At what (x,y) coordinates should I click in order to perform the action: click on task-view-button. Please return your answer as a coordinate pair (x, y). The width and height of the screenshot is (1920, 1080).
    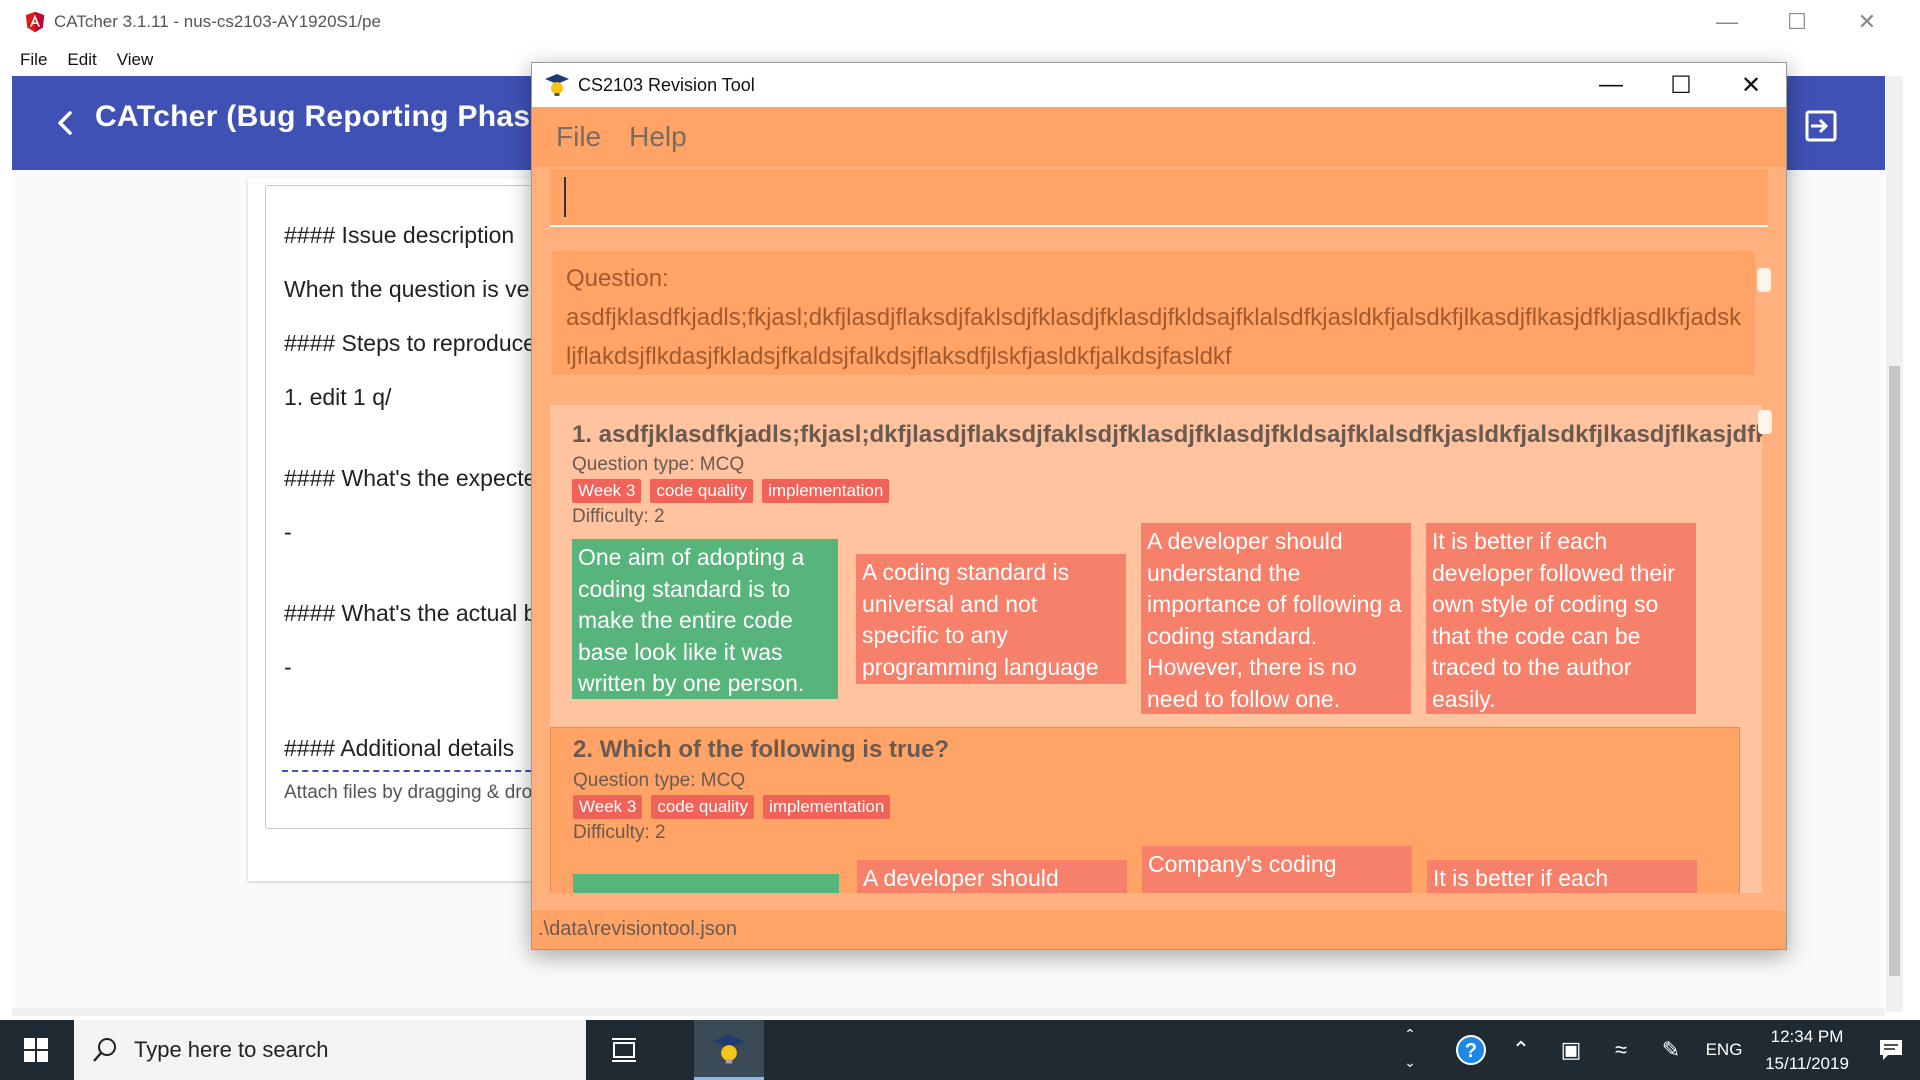
    Looking at the image, I should click on (624, 1050).